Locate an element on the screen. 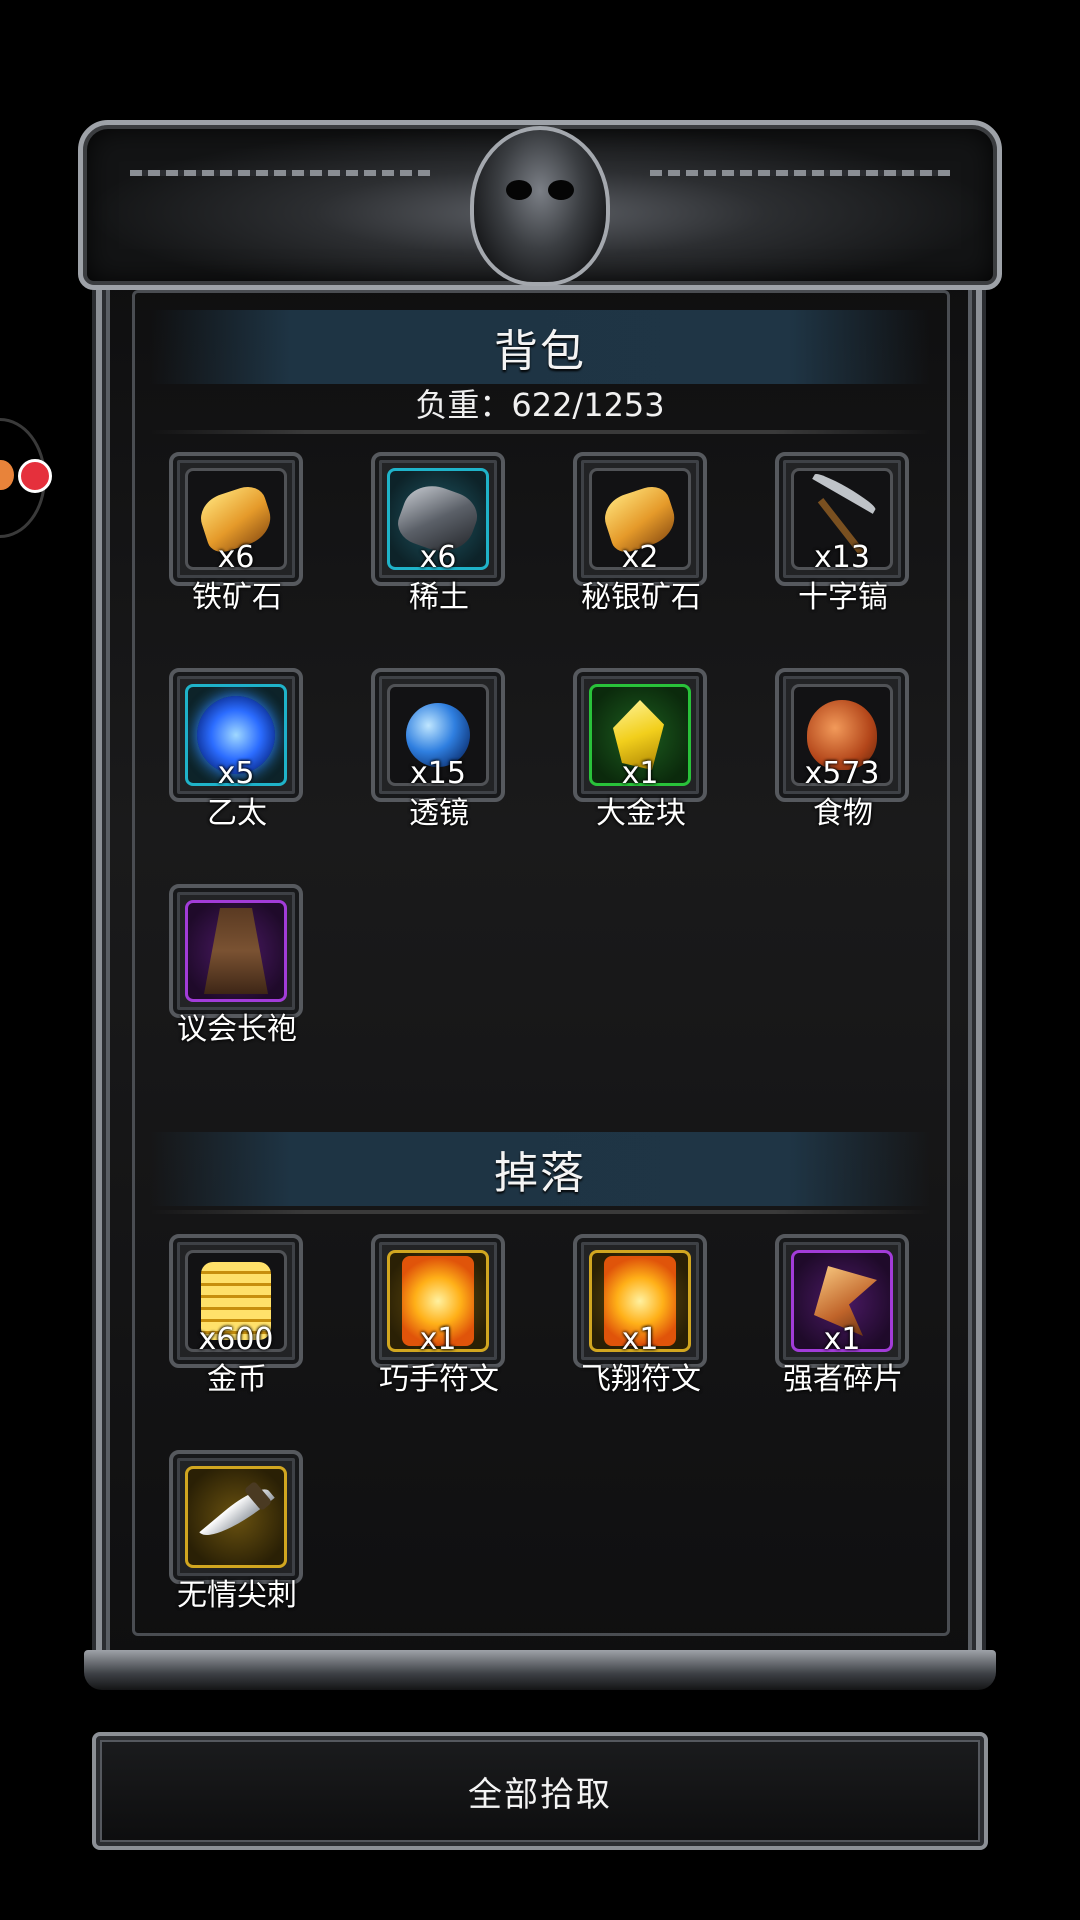  item-name: 铁矿石 is located at coordinates (237, 597).